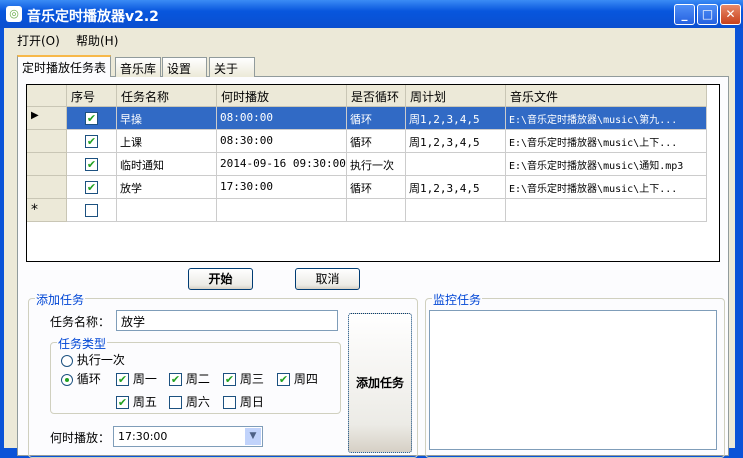 The width and height of the screenshot is (743, 458). I want to click on day-checkbox-2: ✔ 周三, so click(243, 378).